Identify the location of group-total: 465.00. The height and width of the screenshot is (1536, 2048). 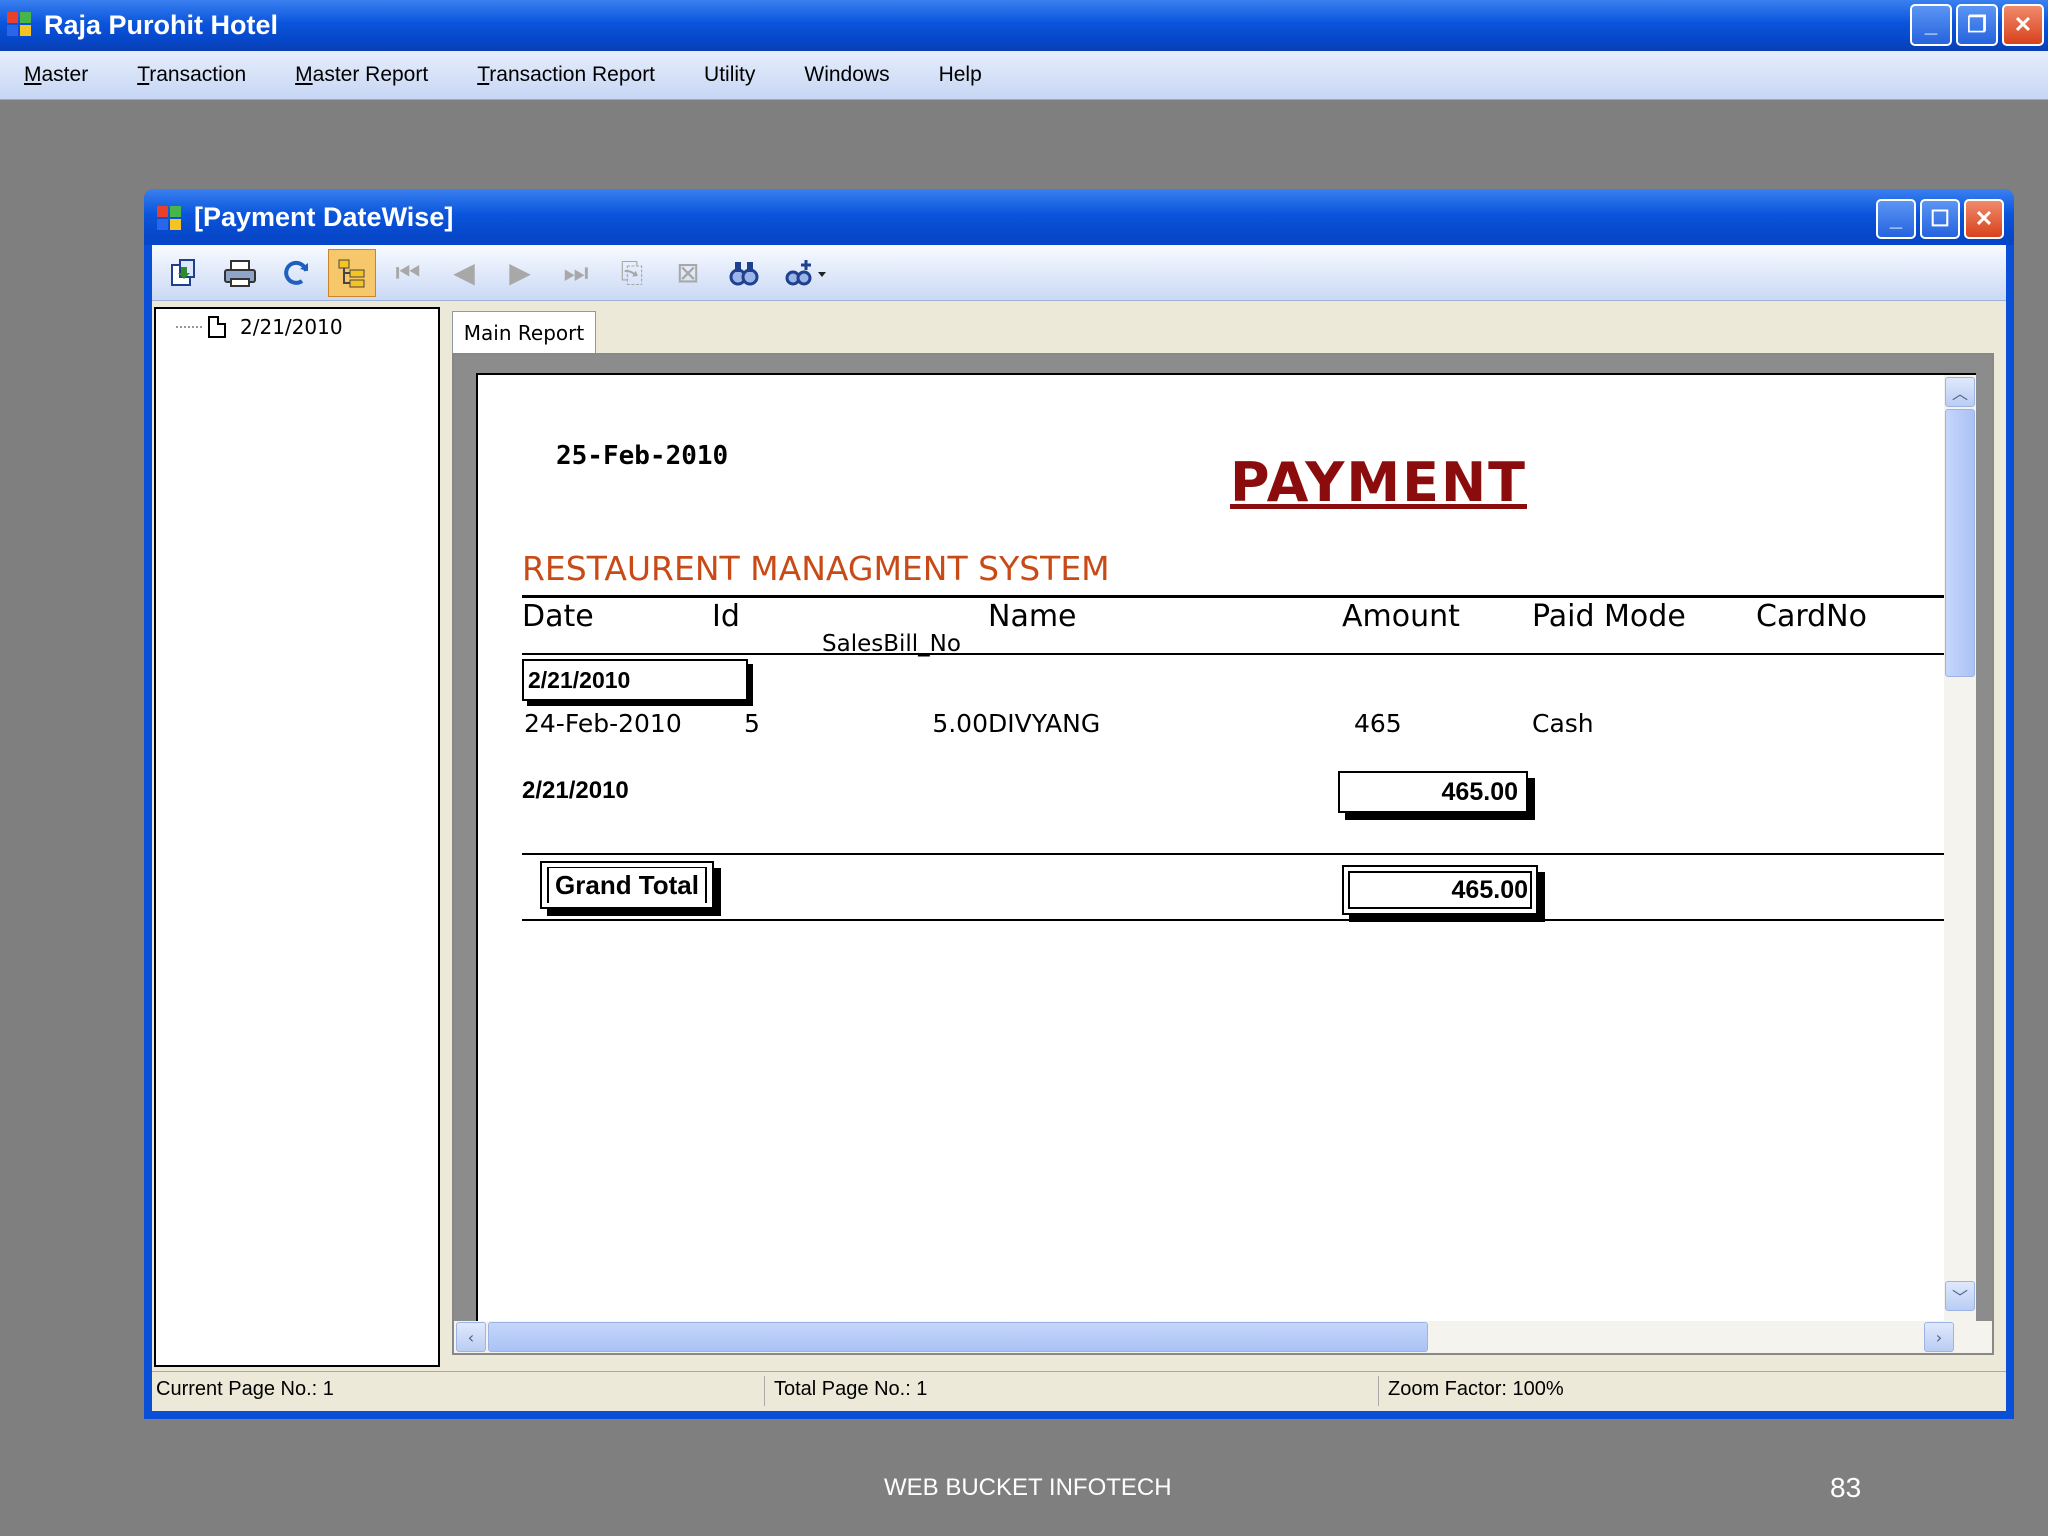
(1433, 792).